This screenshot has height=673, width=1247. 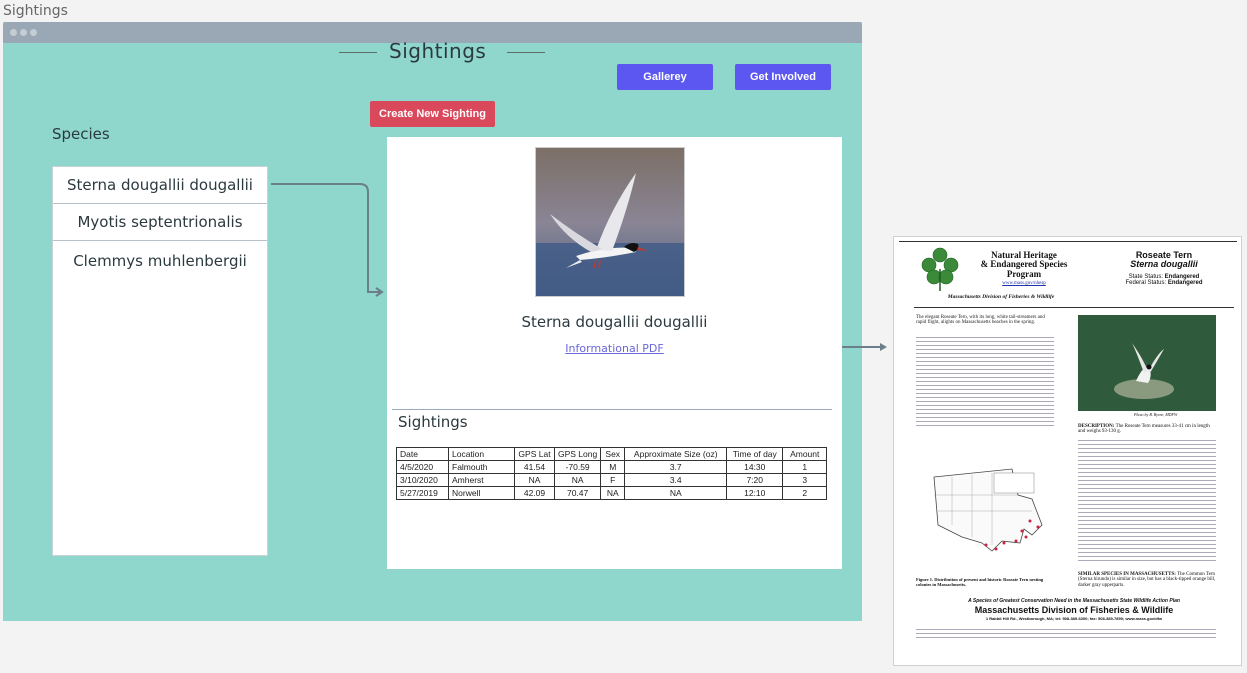 I want to click on table-cell: F, so click(x=613, y=480).